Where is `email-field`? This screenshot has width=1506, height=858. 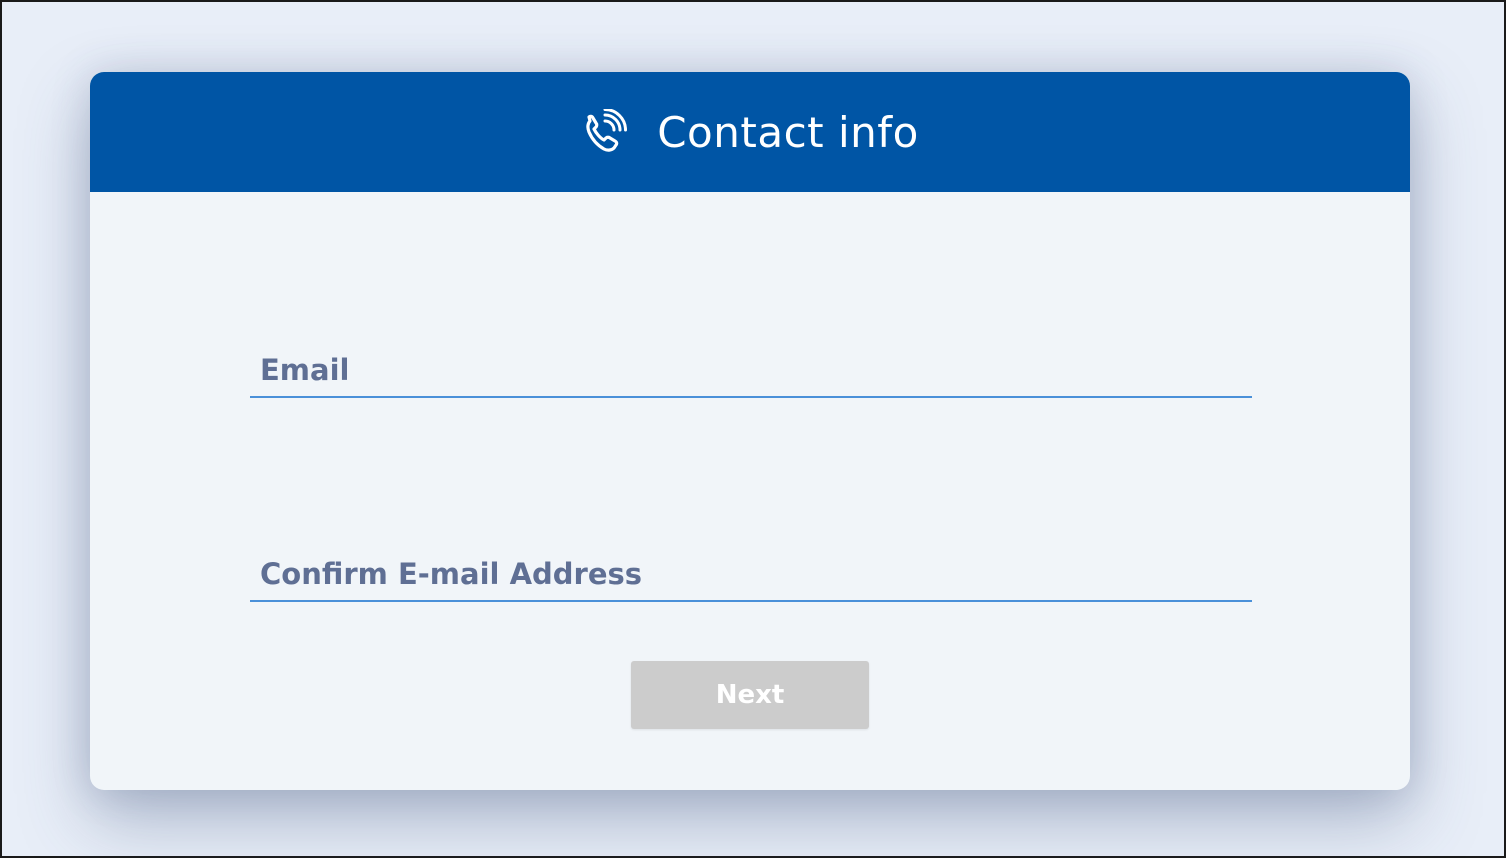 email-field is located at coordinates (751, 370).